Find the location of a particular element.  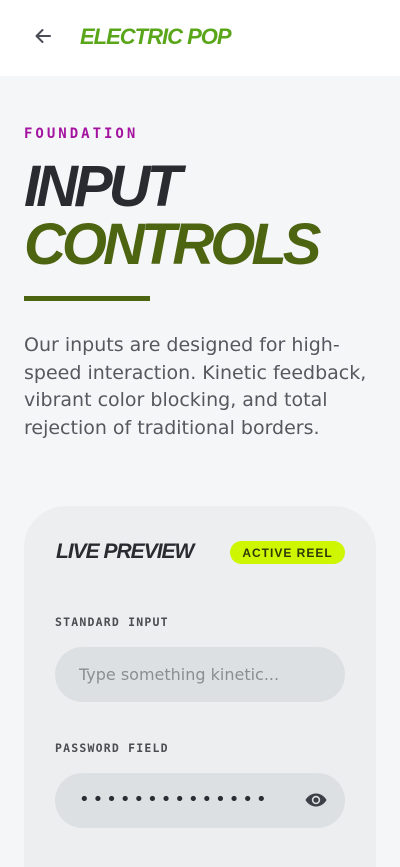

status-badge: ACTIVE REEL is located at coordinates (287, 552).